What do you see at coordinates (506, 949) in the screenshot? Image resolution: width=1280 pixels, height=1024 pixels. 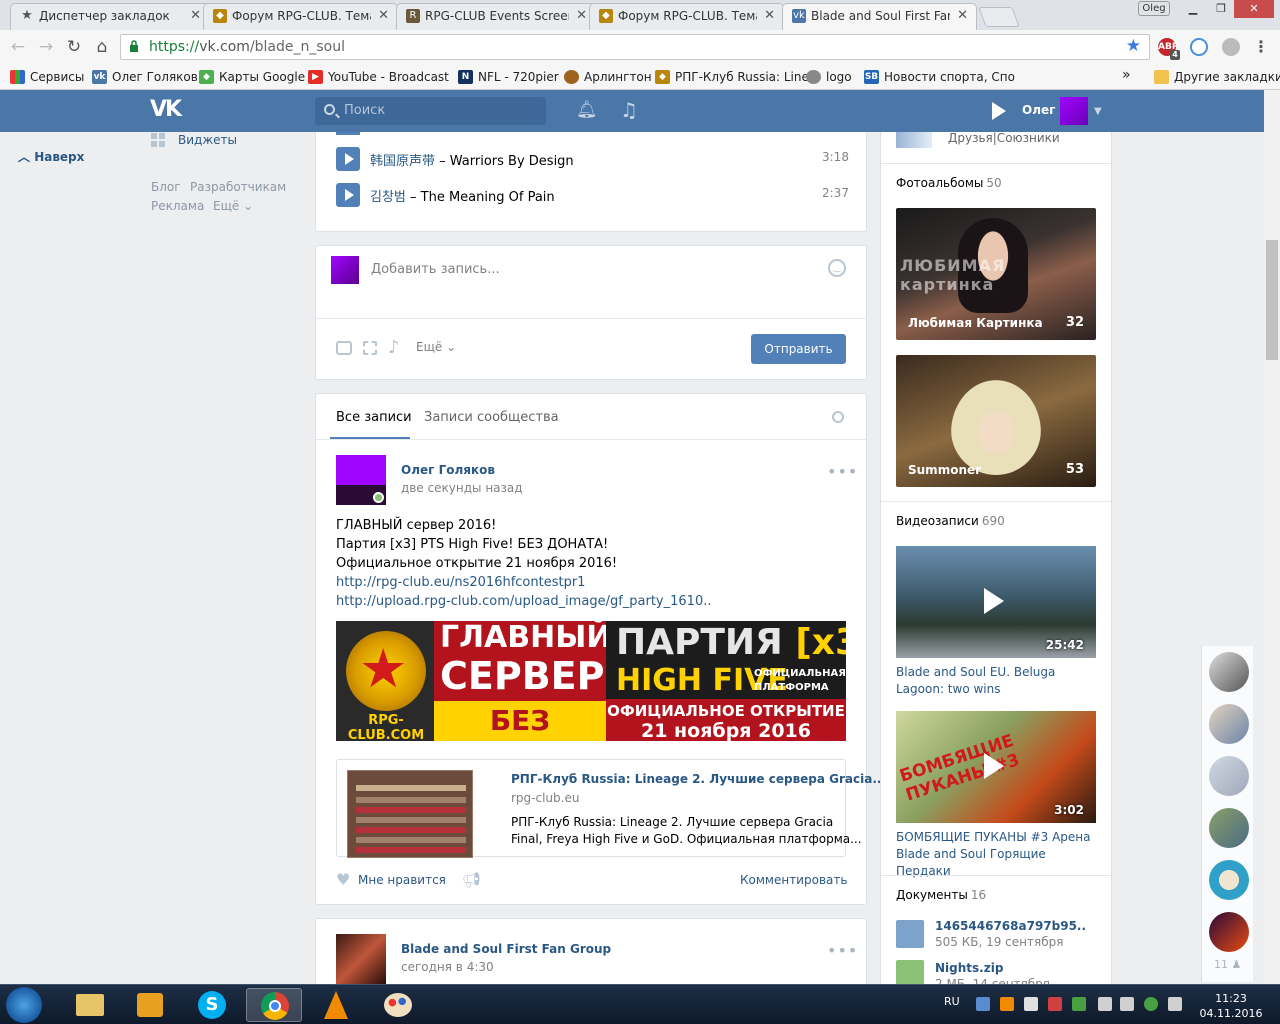 I see `post-author: Blade and Soul First Fan Group` at bounding box center [506, 949].